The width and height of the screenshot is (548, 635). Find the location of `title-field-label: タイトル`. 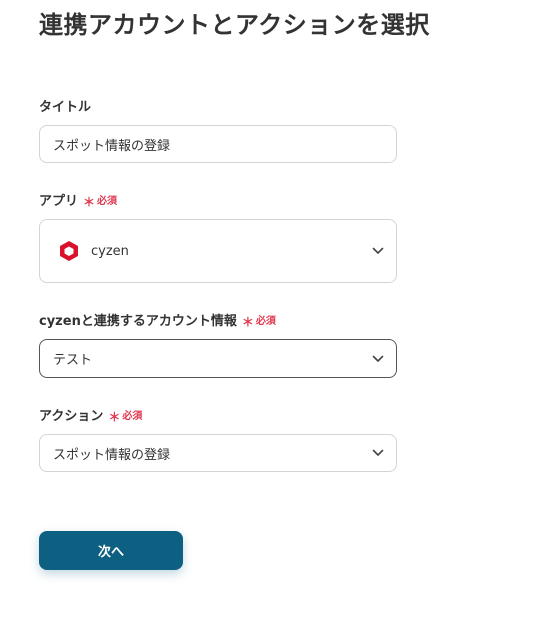

title-field-label: タイトル is located at coordinates (65, 108).